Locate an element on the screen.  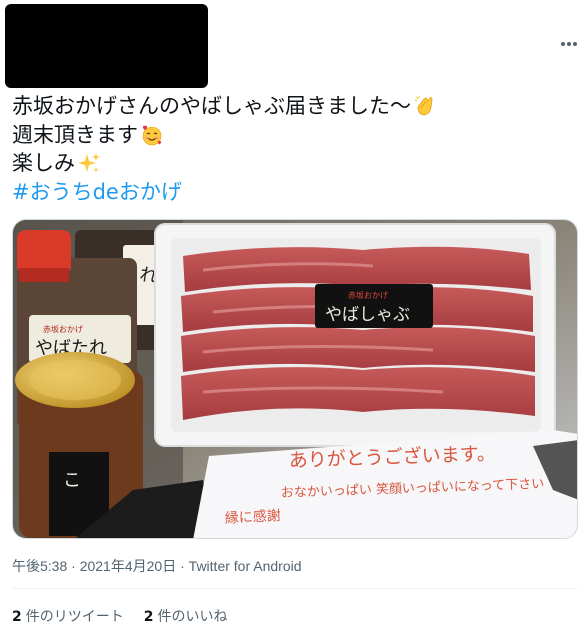
retweets-label: 件のリツイート is located at coordinates (74, 616).